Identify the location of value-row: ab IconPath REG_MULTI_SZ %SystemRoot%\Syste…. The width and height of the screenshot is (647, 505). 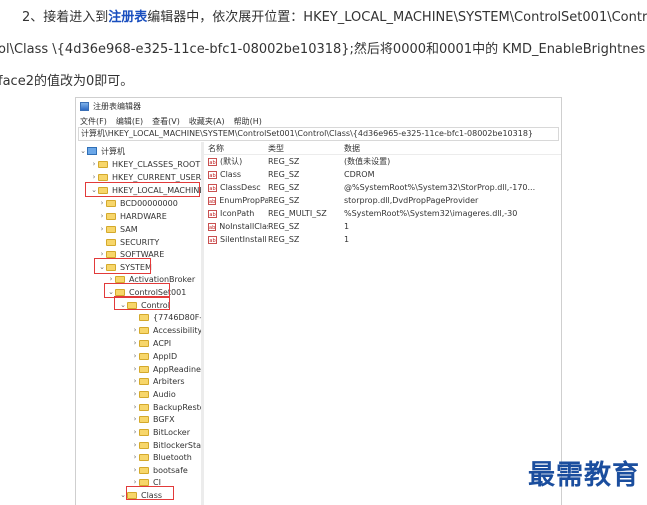
(382, 213).